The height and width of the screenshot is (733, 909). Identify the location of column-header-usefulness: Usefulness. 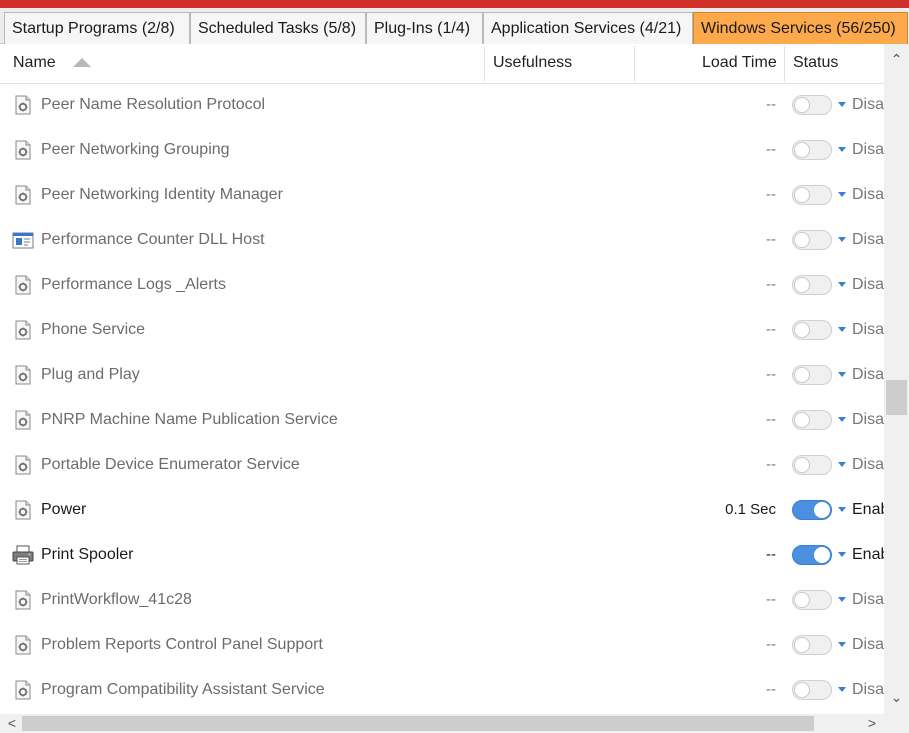
(532, 63).